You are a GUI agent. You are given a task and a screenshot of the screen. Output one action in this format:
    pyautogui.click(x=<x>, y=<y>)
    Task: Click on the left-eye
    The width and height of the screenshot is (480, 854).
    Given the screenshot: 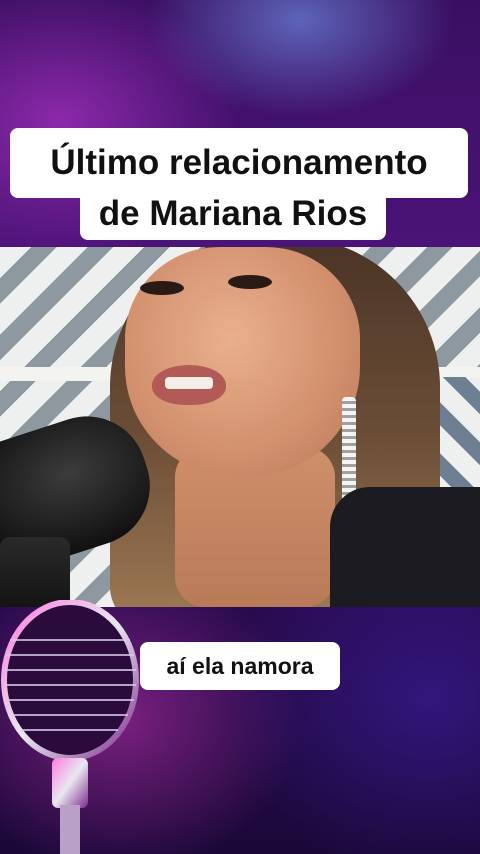 What is the action you would take?
    pyautogui.click(x=162, y=288)
    